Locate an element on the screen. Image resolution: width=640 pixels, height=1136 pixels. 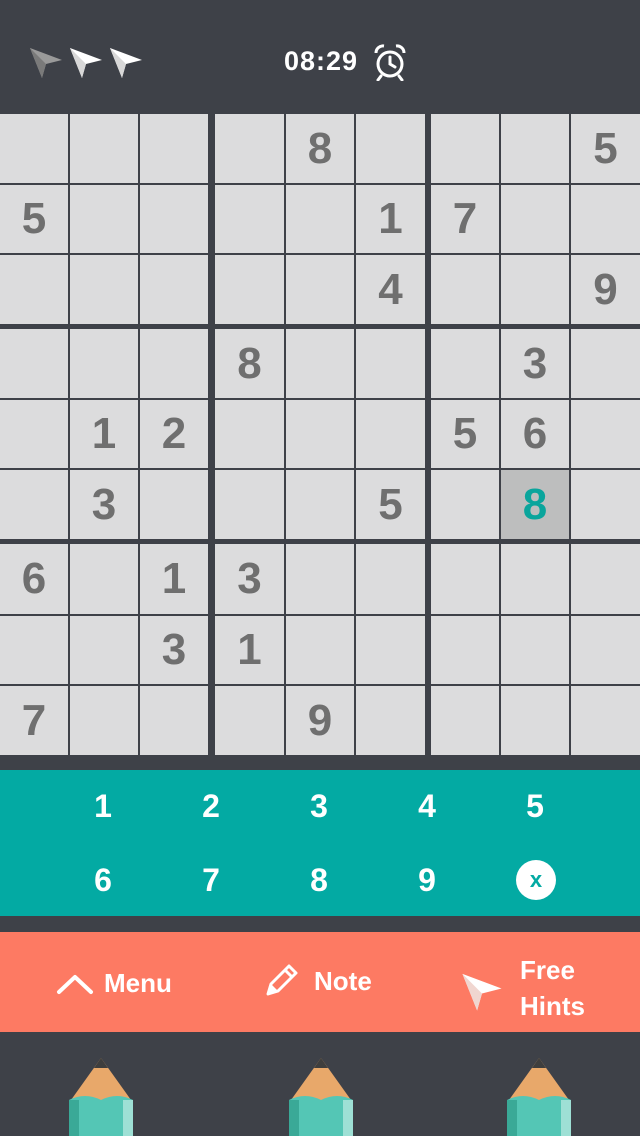
sudoku-cell-r7-c1: 6 is located at coordinates (34, 579).